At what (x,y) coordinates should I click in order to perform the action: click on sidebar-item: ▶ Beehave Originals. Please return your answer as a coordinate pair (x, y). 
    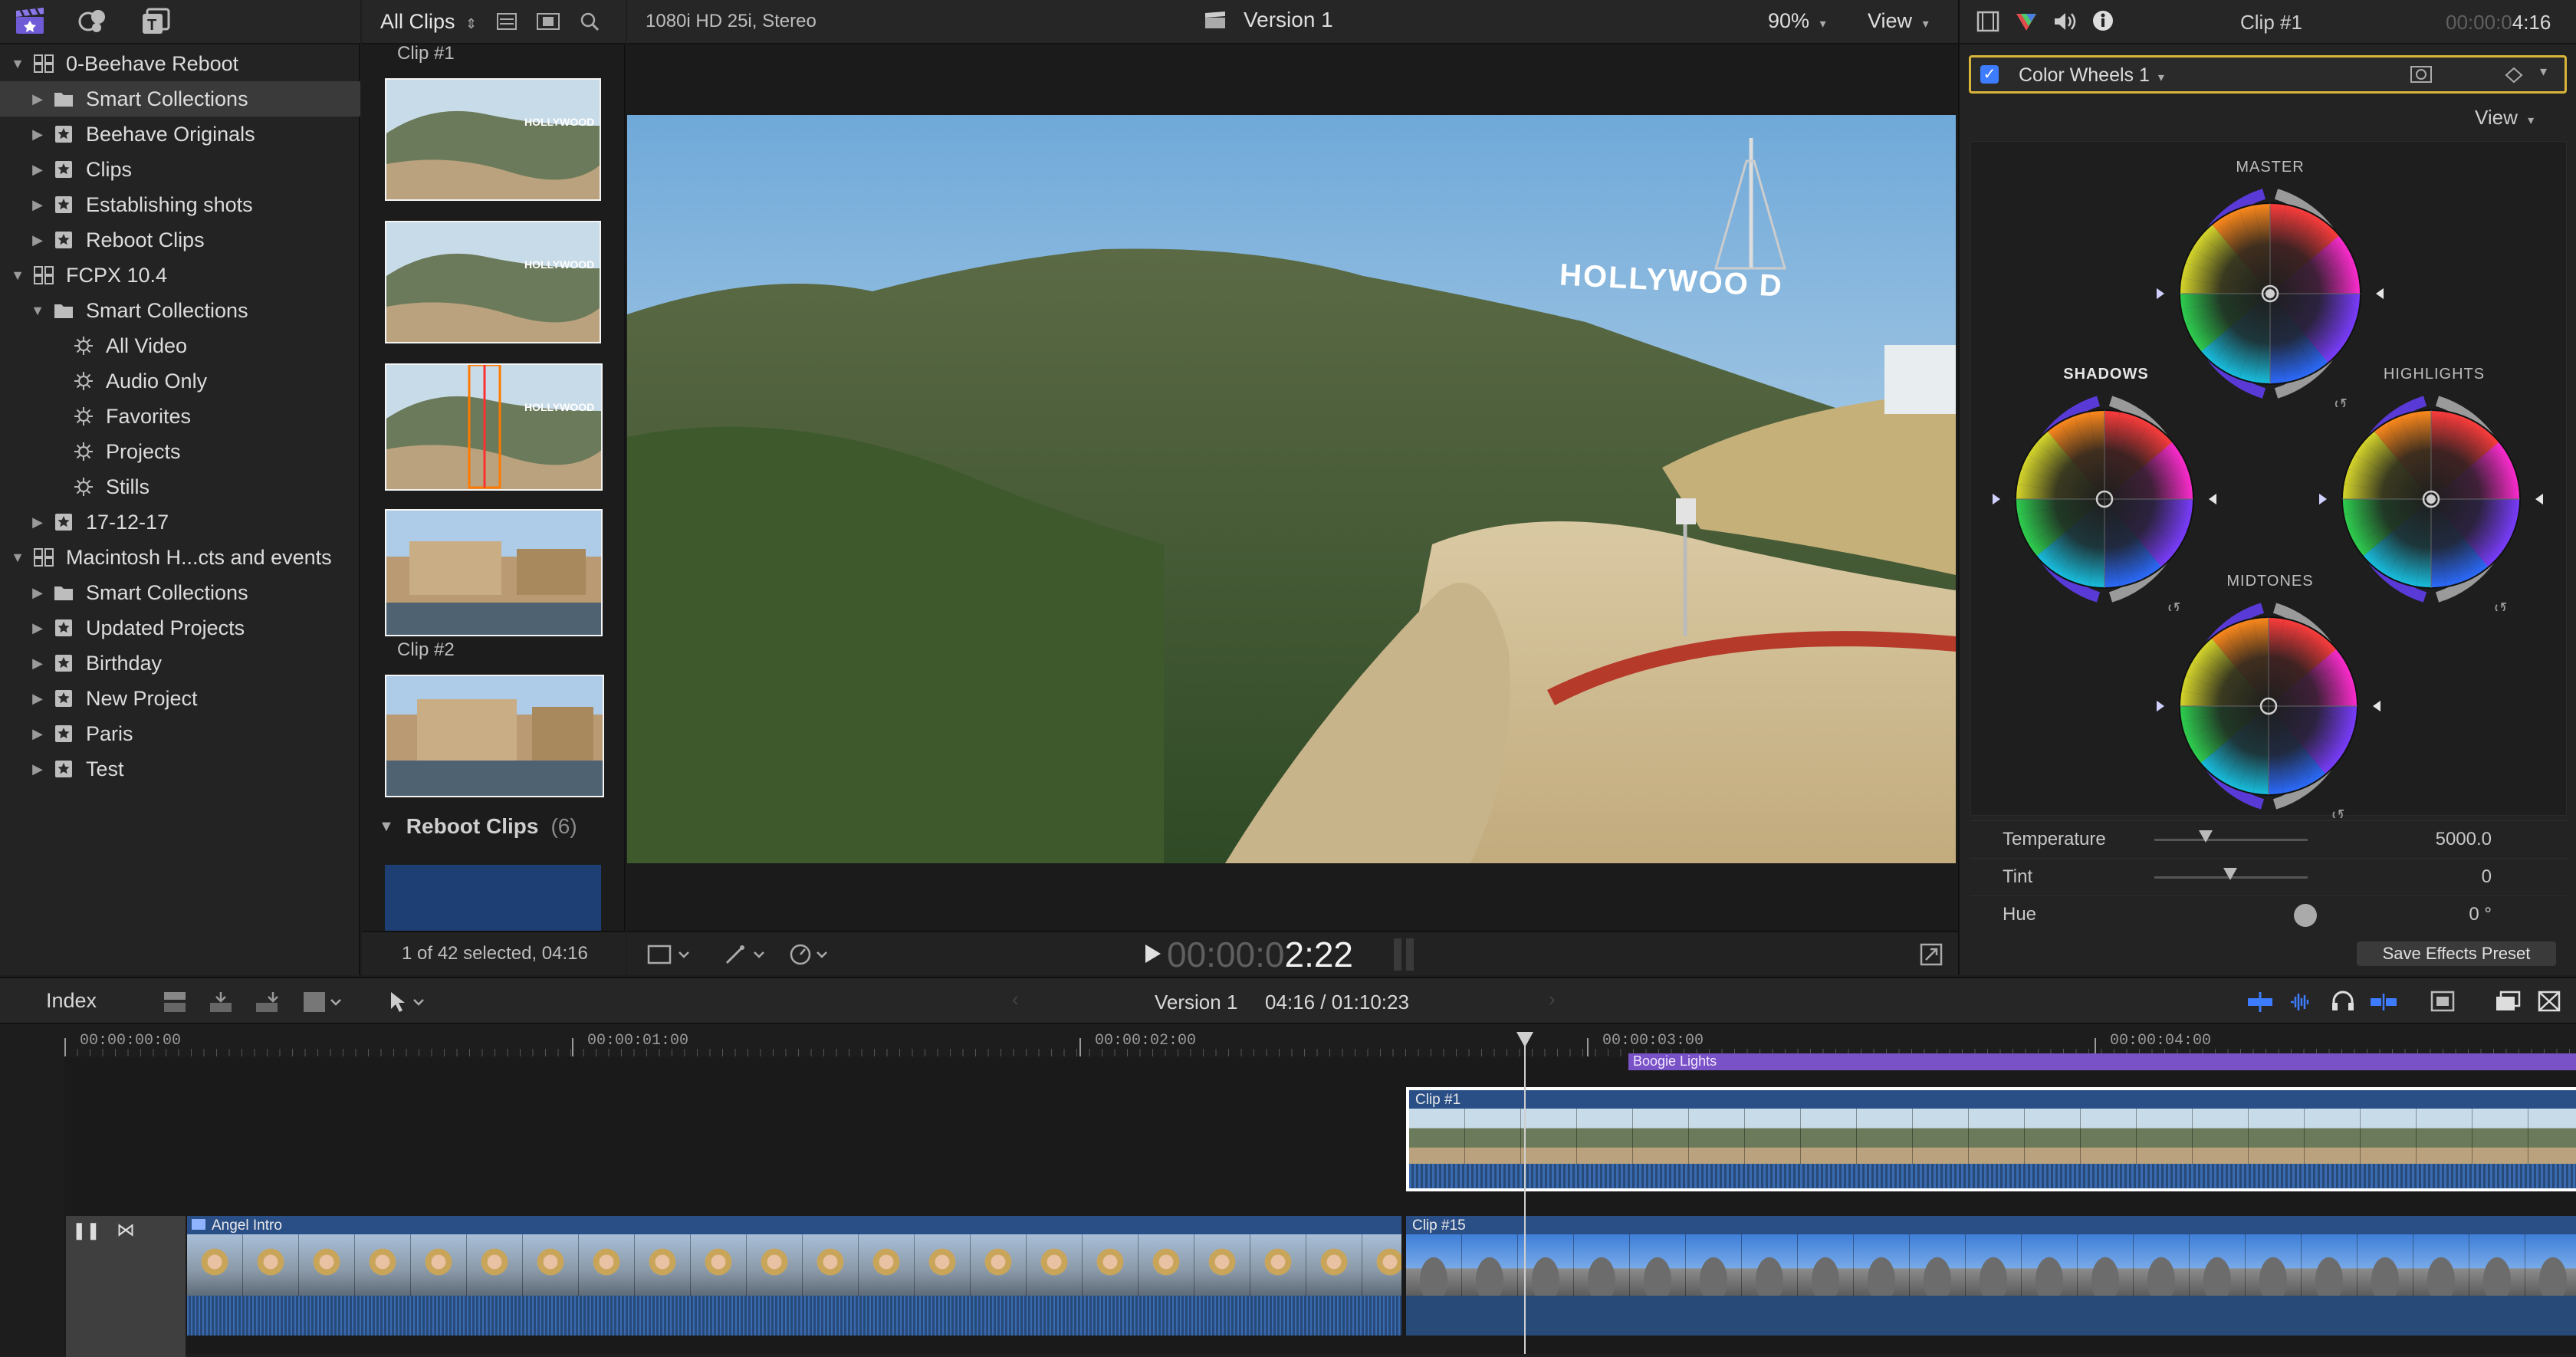
    Looking at the image, I should click on (180, 134).